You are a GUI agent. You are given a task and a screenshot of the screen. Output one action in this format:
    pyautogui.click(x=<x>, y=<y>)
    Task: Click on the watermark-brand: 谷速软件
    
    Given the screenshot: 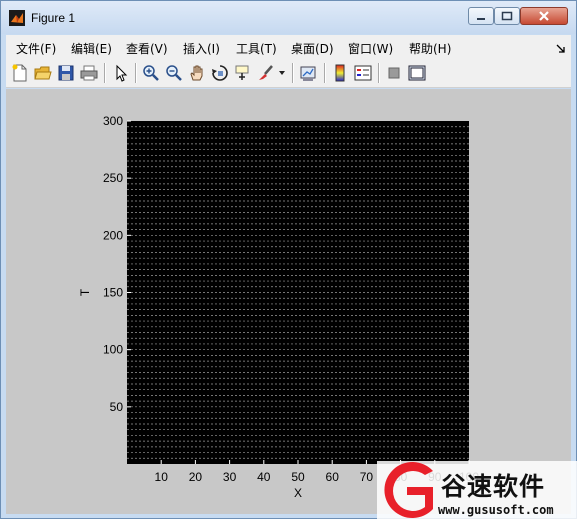 What is the action you would take?
    pyautogui.click(x=493, y=486)
    